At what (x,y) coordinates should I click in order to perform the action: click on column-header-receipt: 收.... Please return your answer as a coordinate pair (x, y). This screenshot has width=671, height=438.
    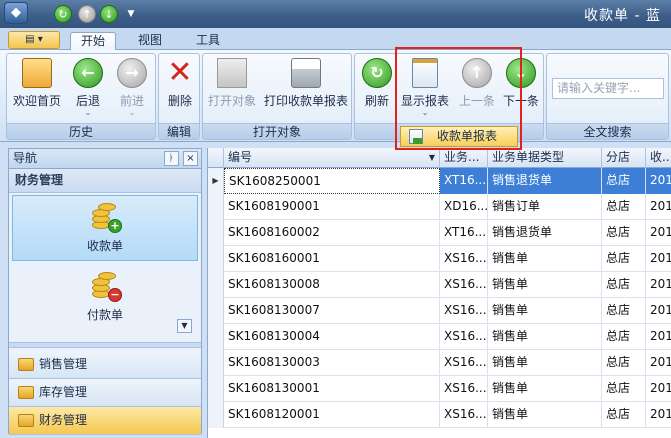
    Looking at the image, I should click on (658, 158).